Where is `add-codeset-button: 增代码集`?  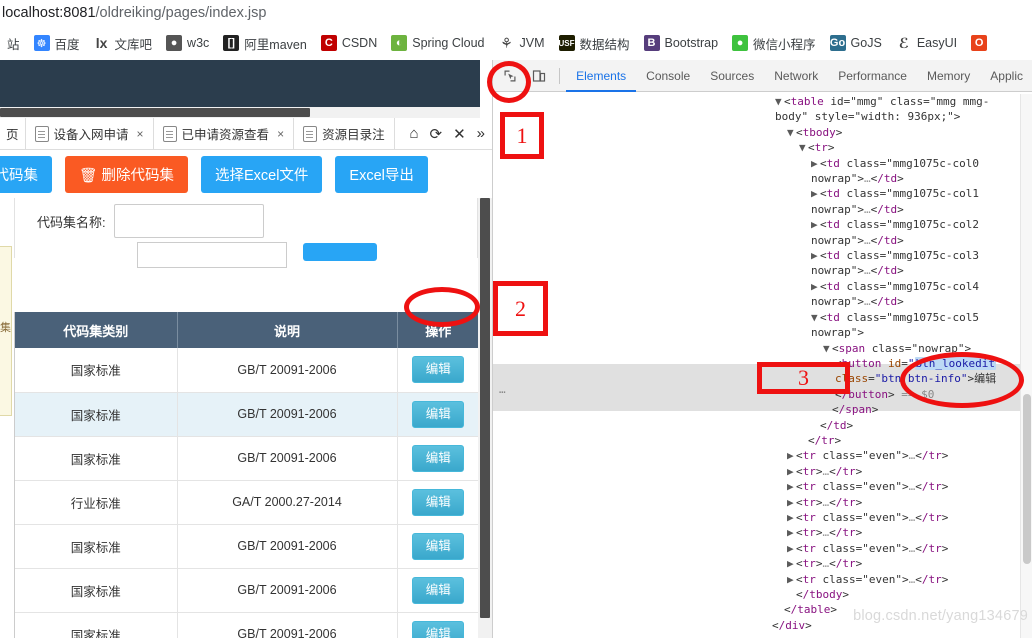 add-codeset-button: 增代码集 is located at coordinates (26, 174).